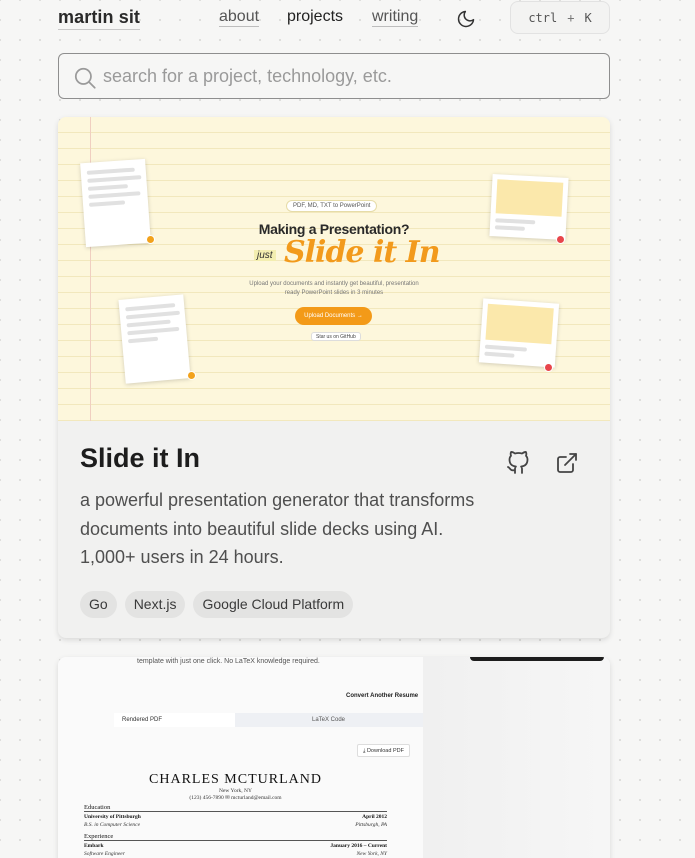  What do you see at coordinates (519, 333) in the screenshot?
I see `decor-slide` at bounding box center [519, 333].